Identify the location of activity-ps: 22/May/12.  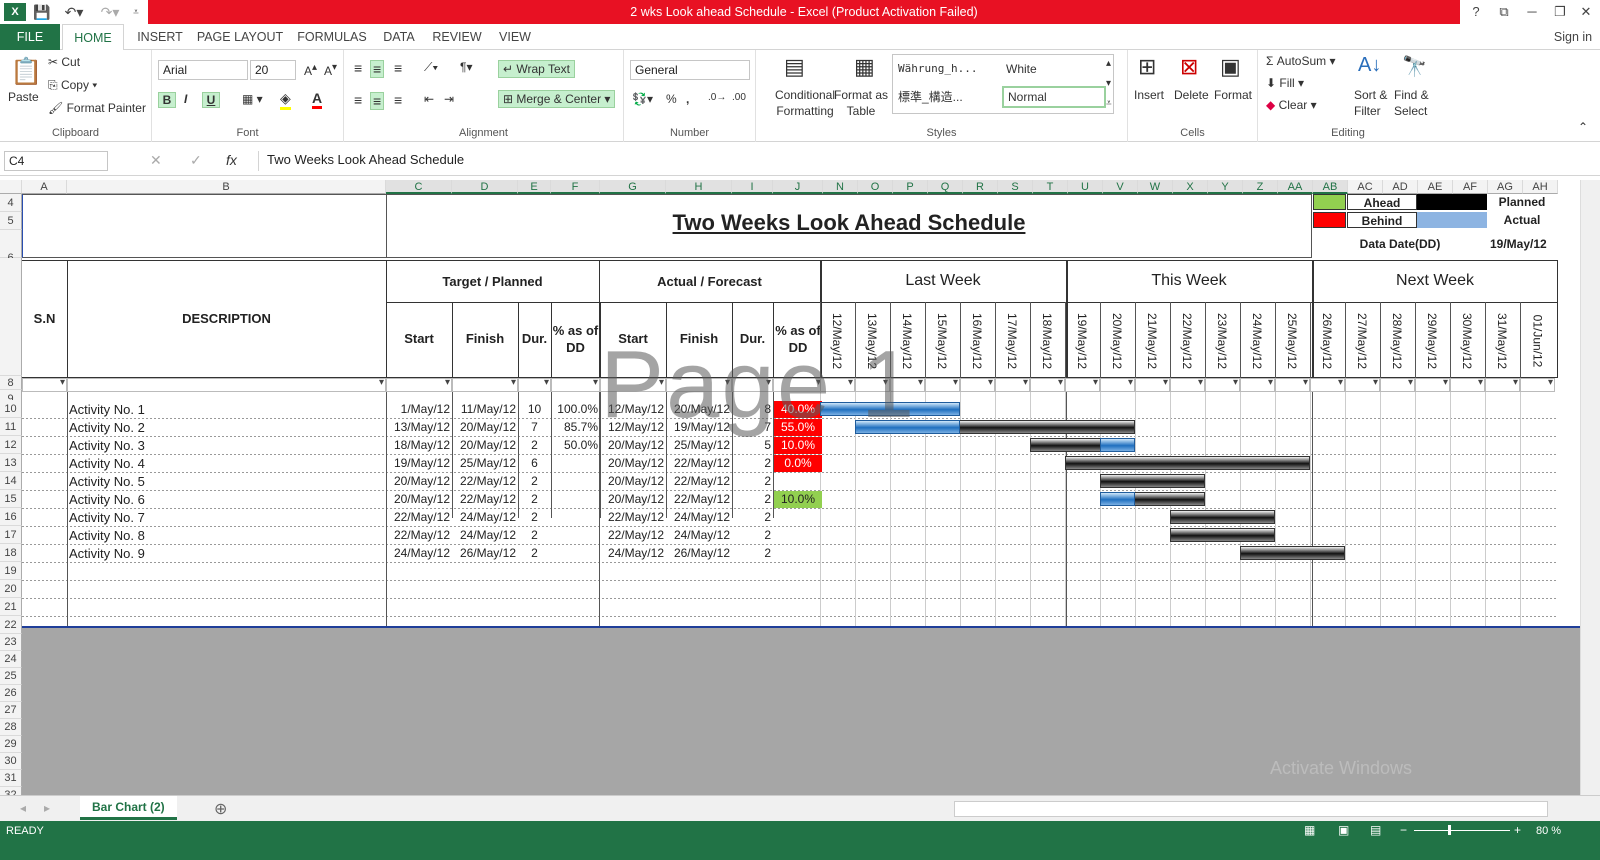
(419, 535).